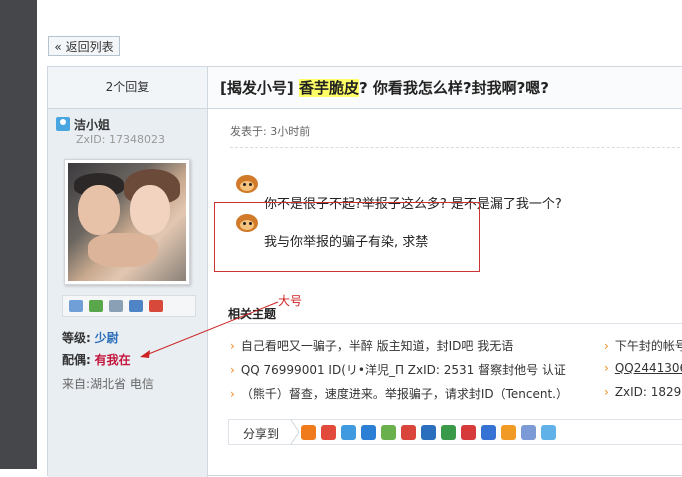 The height and width of the screenshot is (477, 682). I want to click on title-rest: ? 你看我怎么样?封我啊?嗯?, so click(453, 88).